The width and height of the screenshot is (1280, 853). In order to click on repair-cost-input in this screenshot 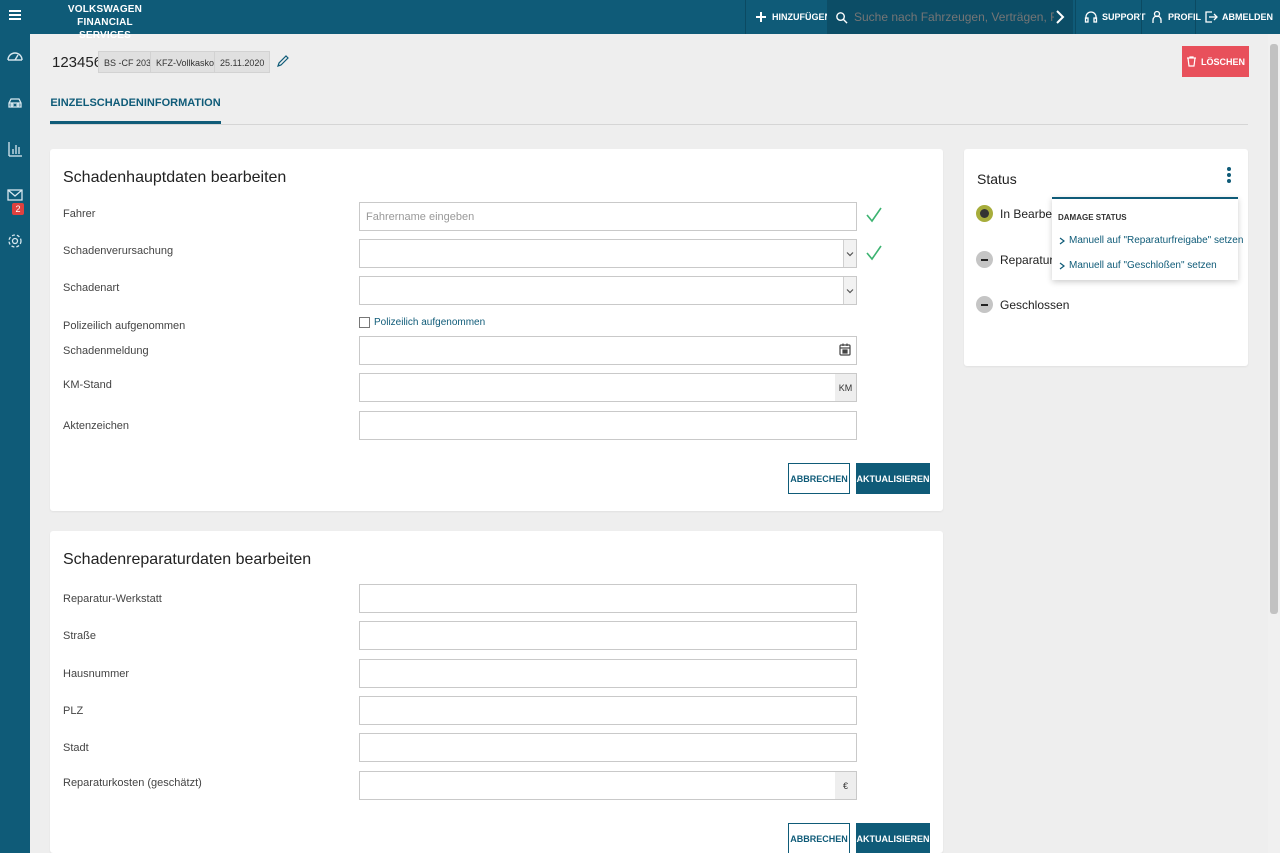, I will do `click(608, 785)`.